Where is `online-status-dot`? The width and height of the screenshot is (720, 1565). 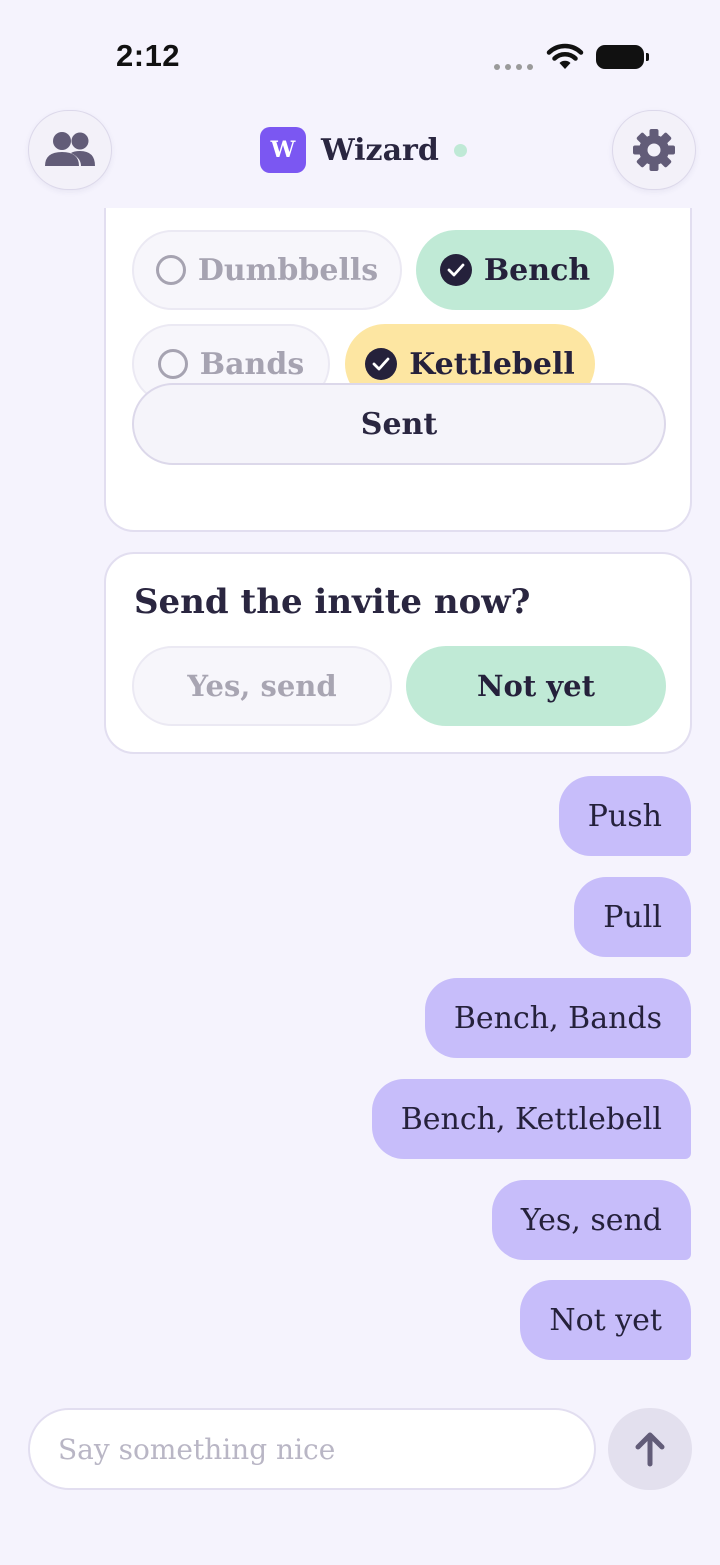
online-status-dot is located at coordinates (460, 150).